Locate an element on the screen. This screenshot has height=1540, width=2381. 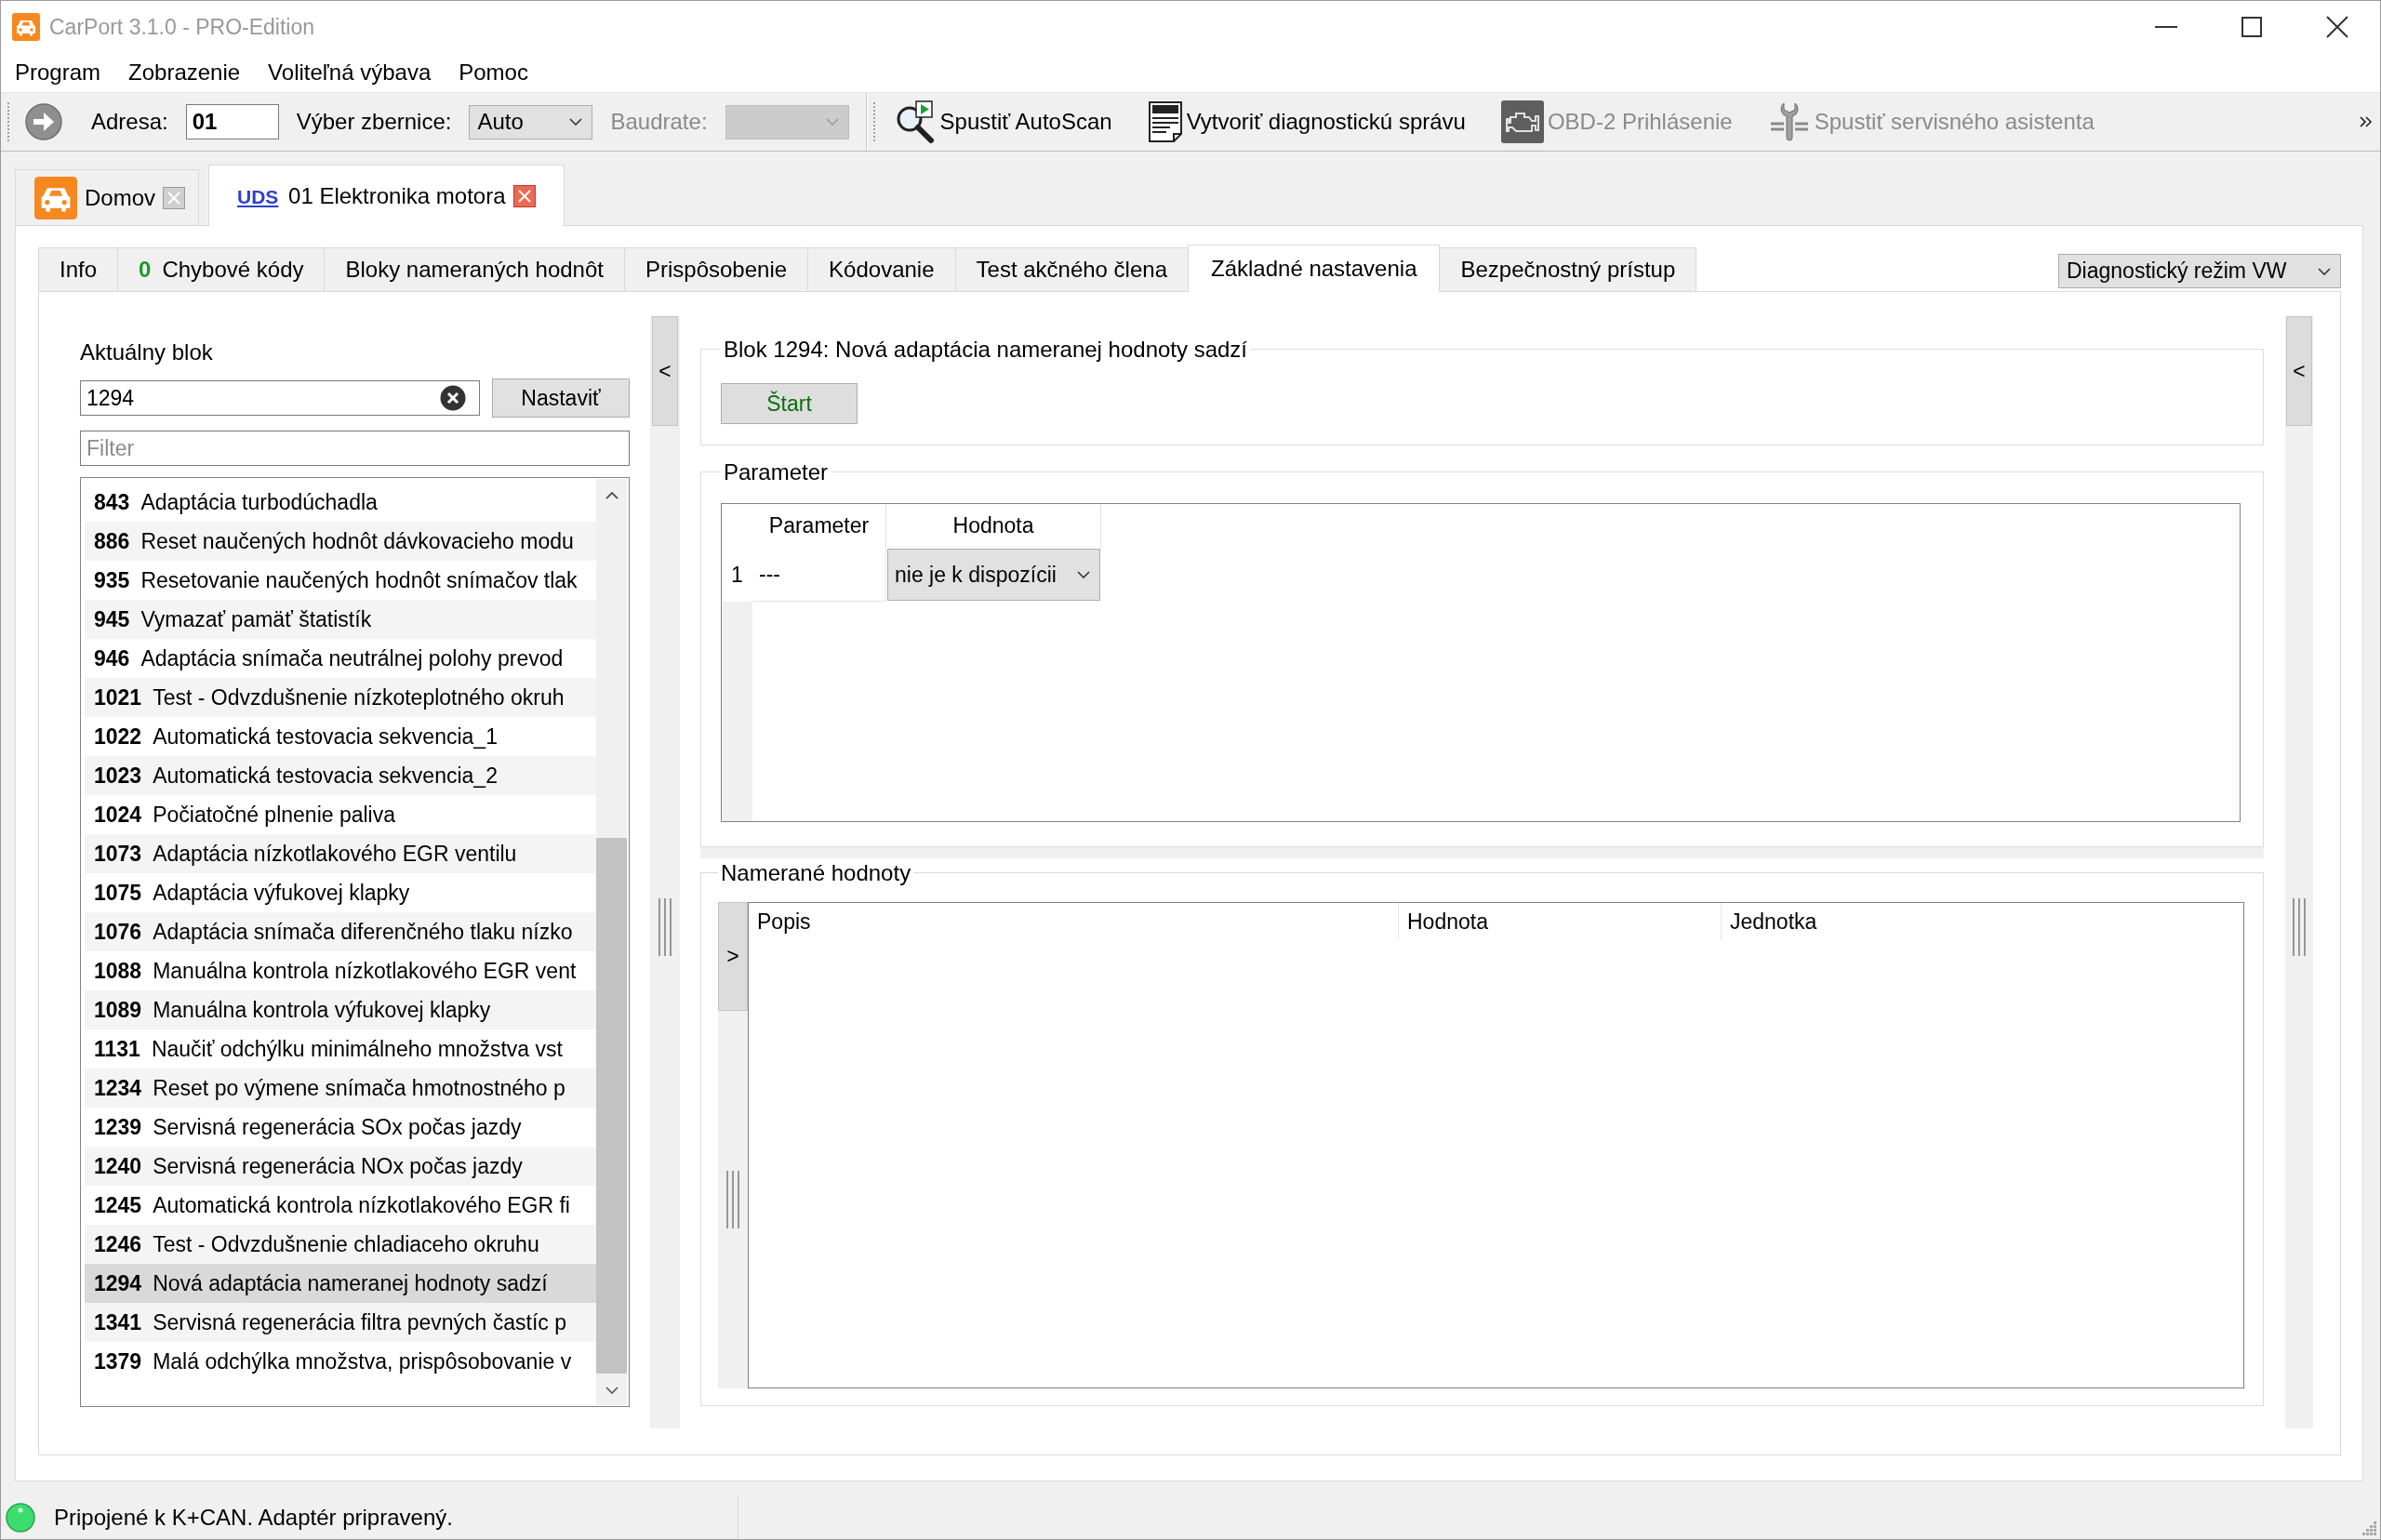
tab: Test akčného člena is located at coordinates (1071, 269).